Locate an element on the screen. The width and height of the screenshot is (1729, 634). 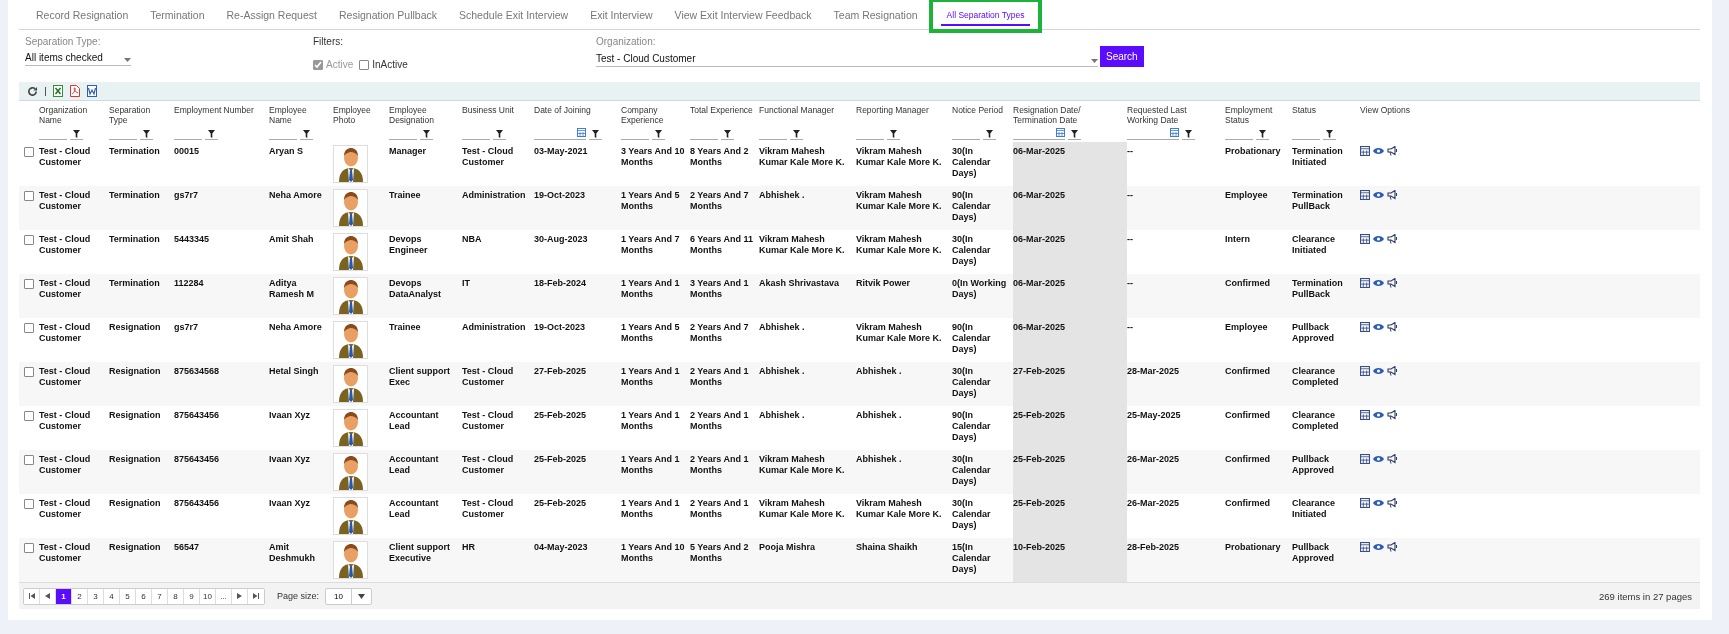
tab: Exit Interview is located at coordinates (621, 14).